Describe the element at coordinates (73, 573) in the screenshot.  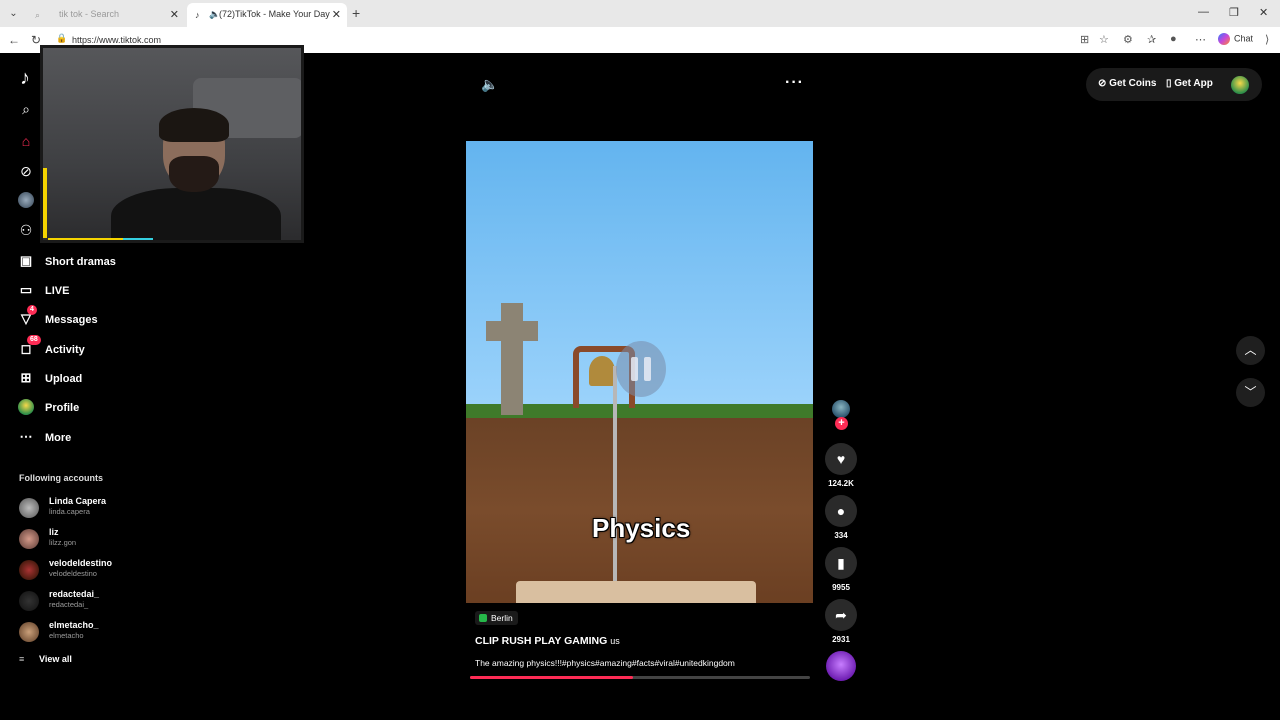
I see `account-handle: velodeldestino` at that location.